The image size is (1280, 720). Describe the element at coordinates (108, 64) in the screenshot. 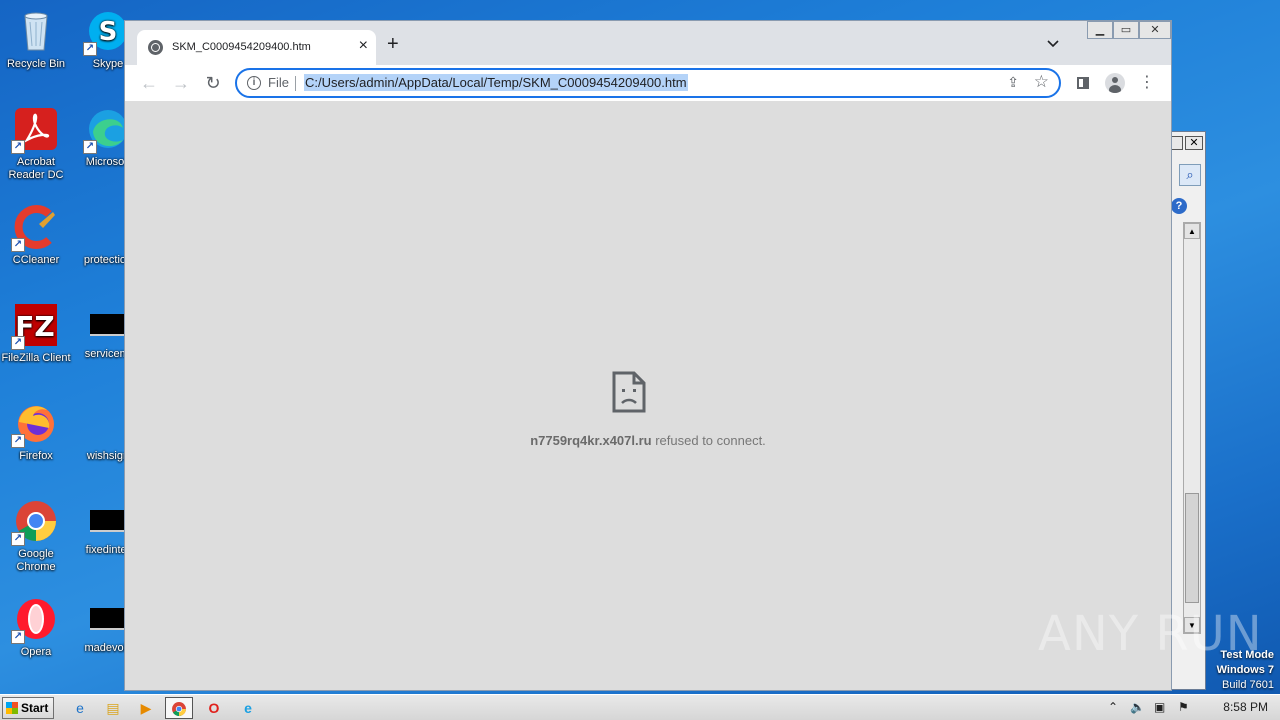

I see `desktop-icon-label: Skype` at that location.